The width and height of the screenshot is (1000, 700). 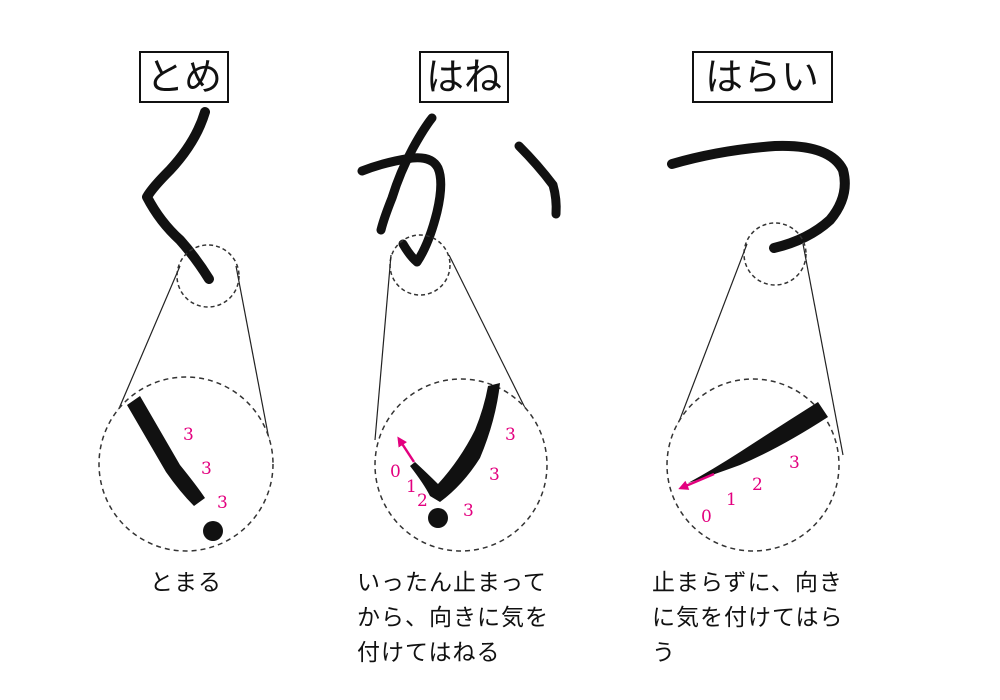 I want to click on caption-line: 止まらずに、向き, so click(x=747, y=583).